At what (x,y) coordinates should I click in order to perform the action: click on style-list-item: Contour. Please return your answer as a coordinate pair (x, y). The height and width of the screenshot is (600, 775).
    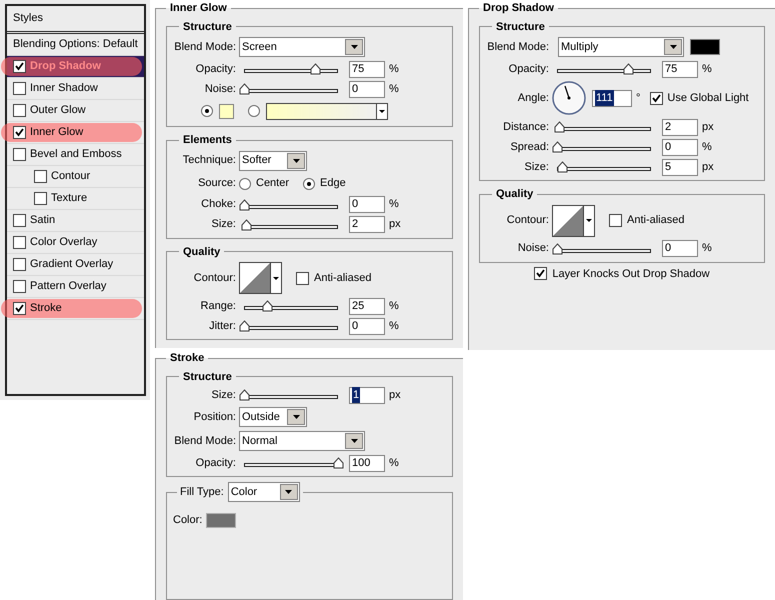
    Looking at the image, I should click on (75, 177).